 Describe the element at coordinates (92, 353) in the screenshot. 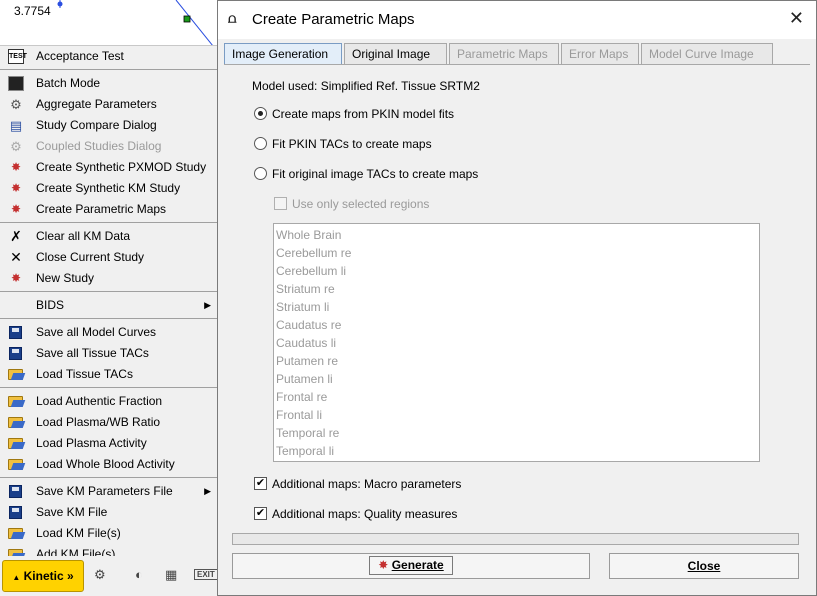

I see `menu-item-label: Save all Tissue TACs` at that location.